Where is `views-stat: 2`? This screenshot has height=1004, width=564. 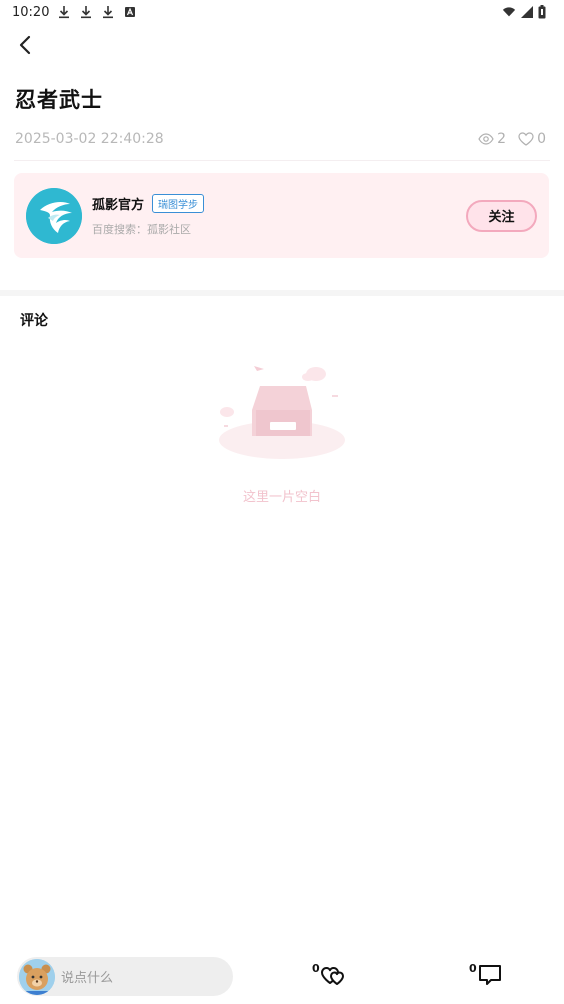
views-stat: 2 is located at coordinates (492, 139).